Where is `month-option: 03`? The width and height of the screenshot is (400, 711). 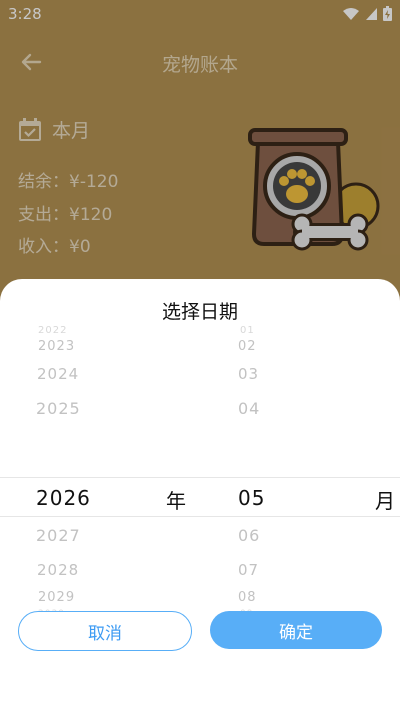 month-option: 03 is located at coordinates (248, 374).